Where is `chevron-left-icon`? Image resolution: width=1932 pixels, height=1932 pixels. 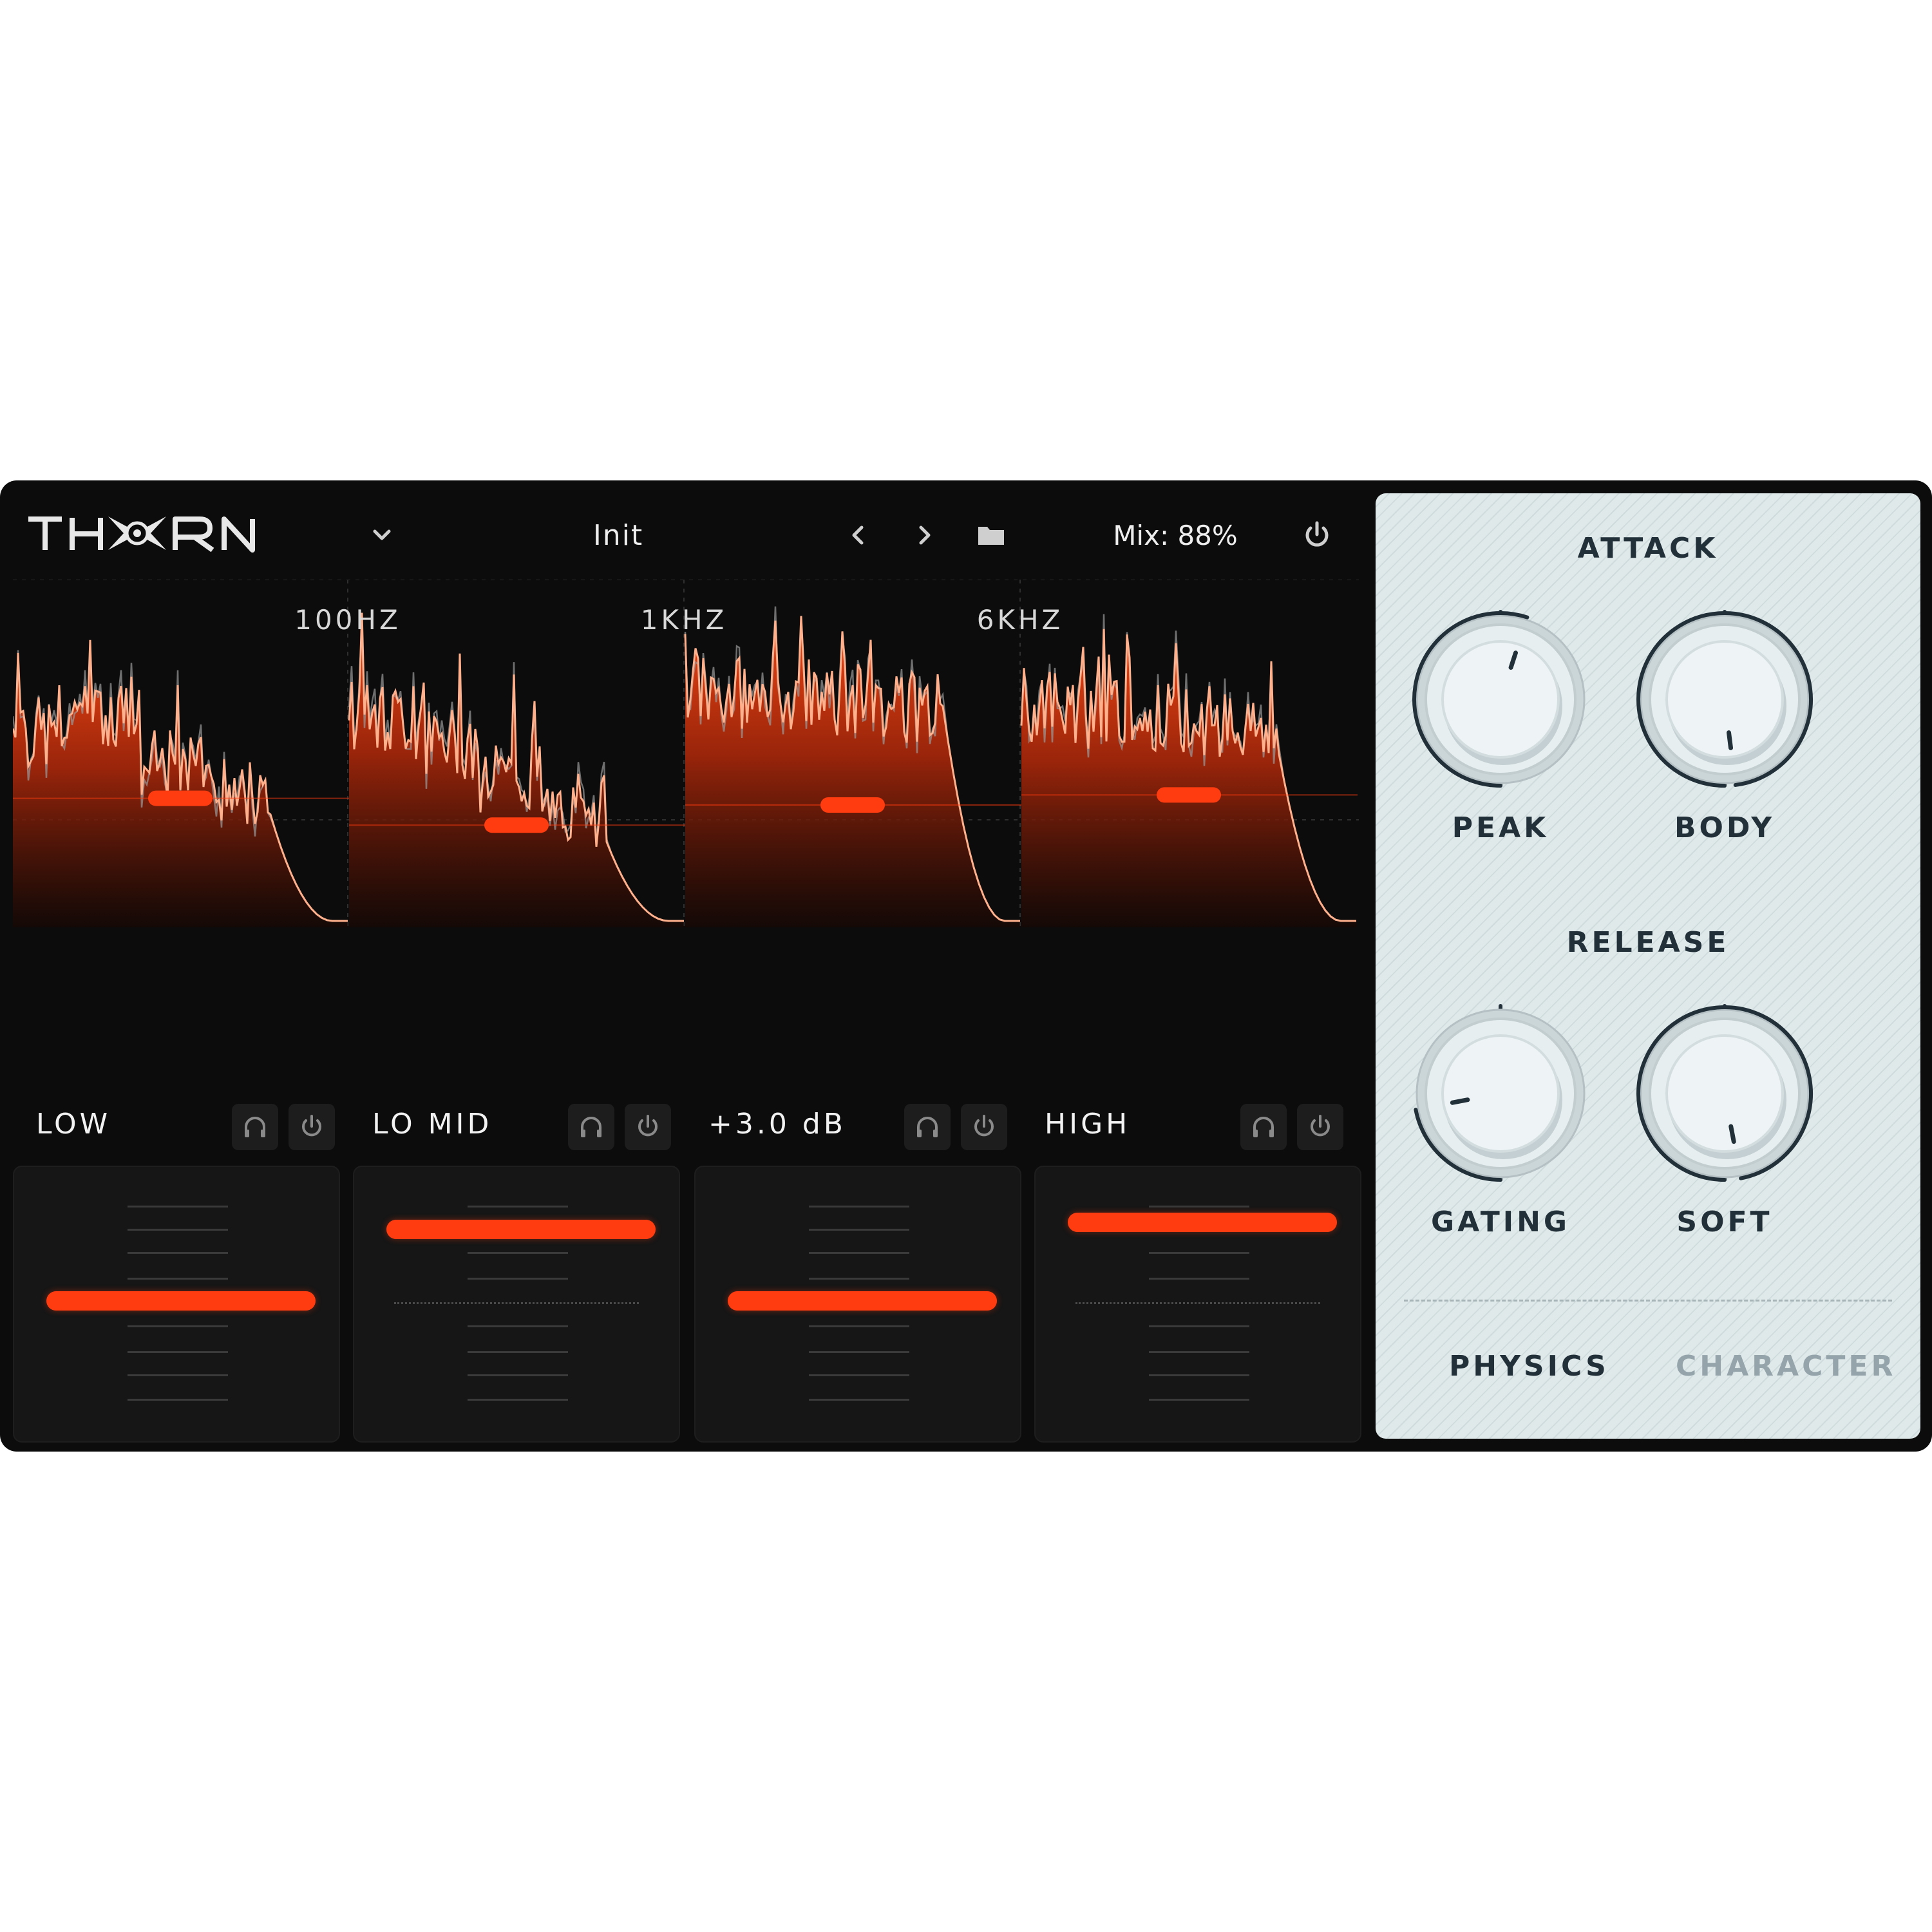 chevron-left-icon is located at coordinates (858, 535).